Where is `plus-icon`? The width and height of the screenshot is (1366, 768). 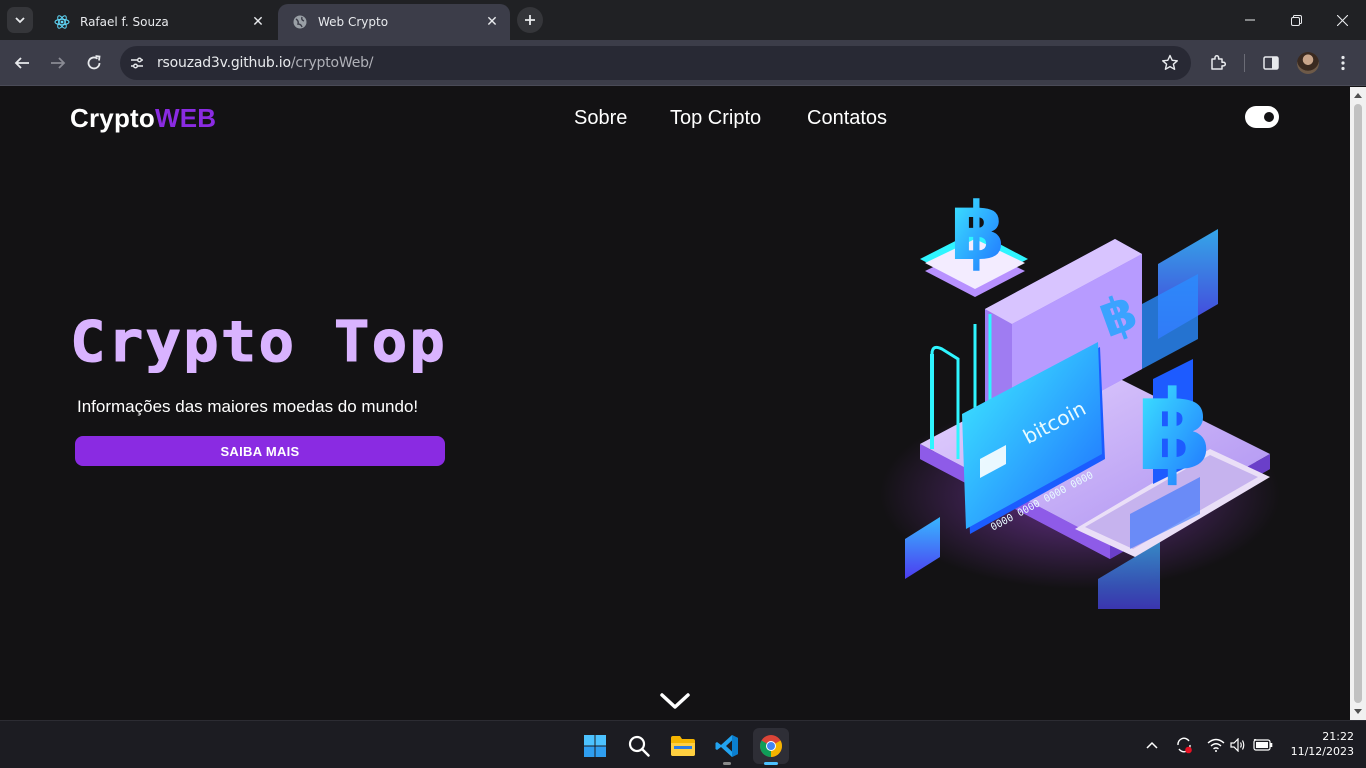
plus-icon is located at coordinates (530, 20).